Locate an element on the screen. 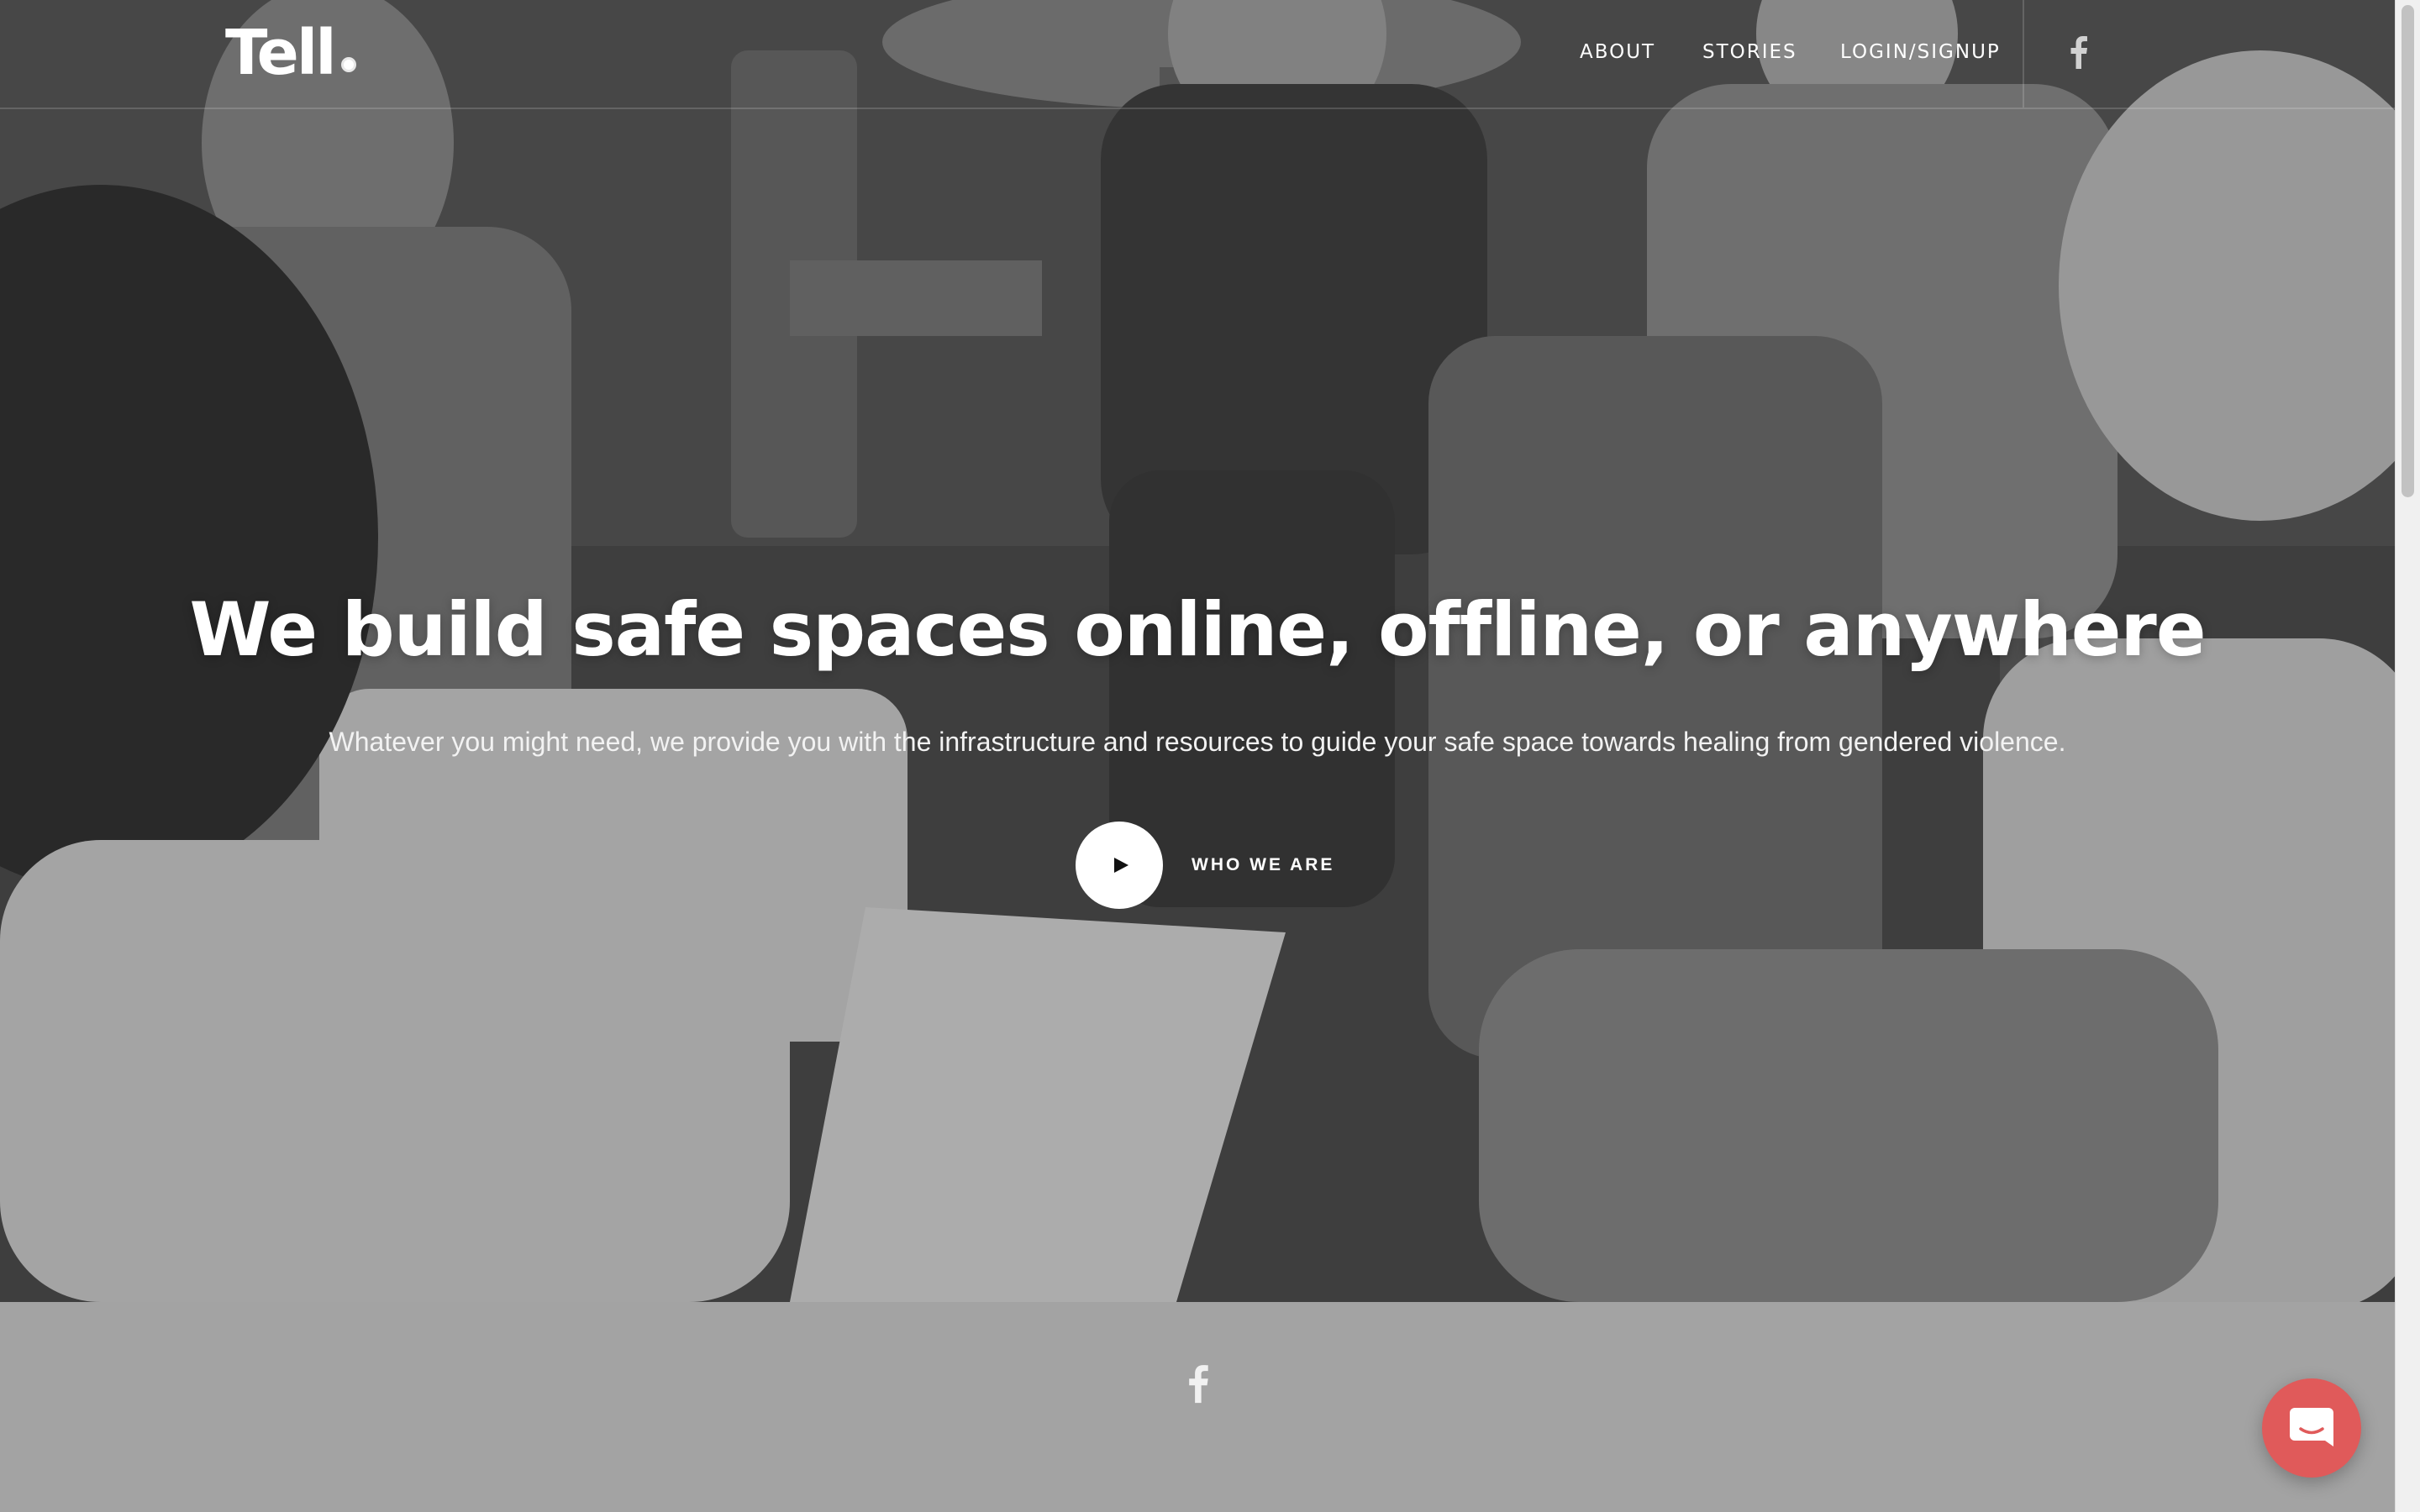  chat-icon is located at coordinates (2311, 1427).